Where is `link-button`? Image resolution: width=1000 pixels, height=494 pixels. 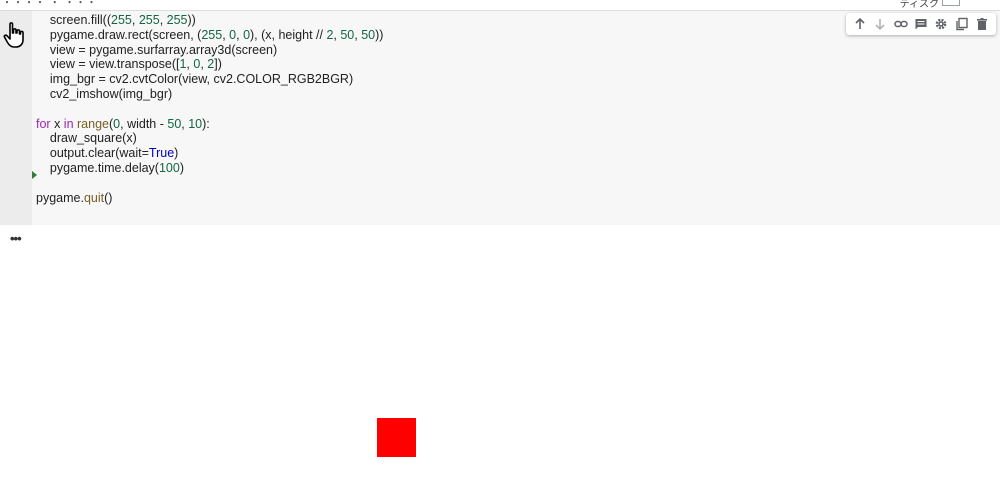
link-button is located at coordinates (901, 24).